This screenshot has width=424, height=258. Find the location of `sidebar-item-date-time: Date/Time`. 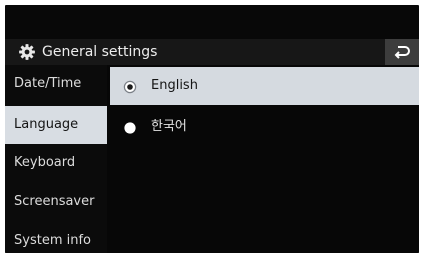

sidebar-item-date-time: Date/Time is located at coordinates (56, 84).